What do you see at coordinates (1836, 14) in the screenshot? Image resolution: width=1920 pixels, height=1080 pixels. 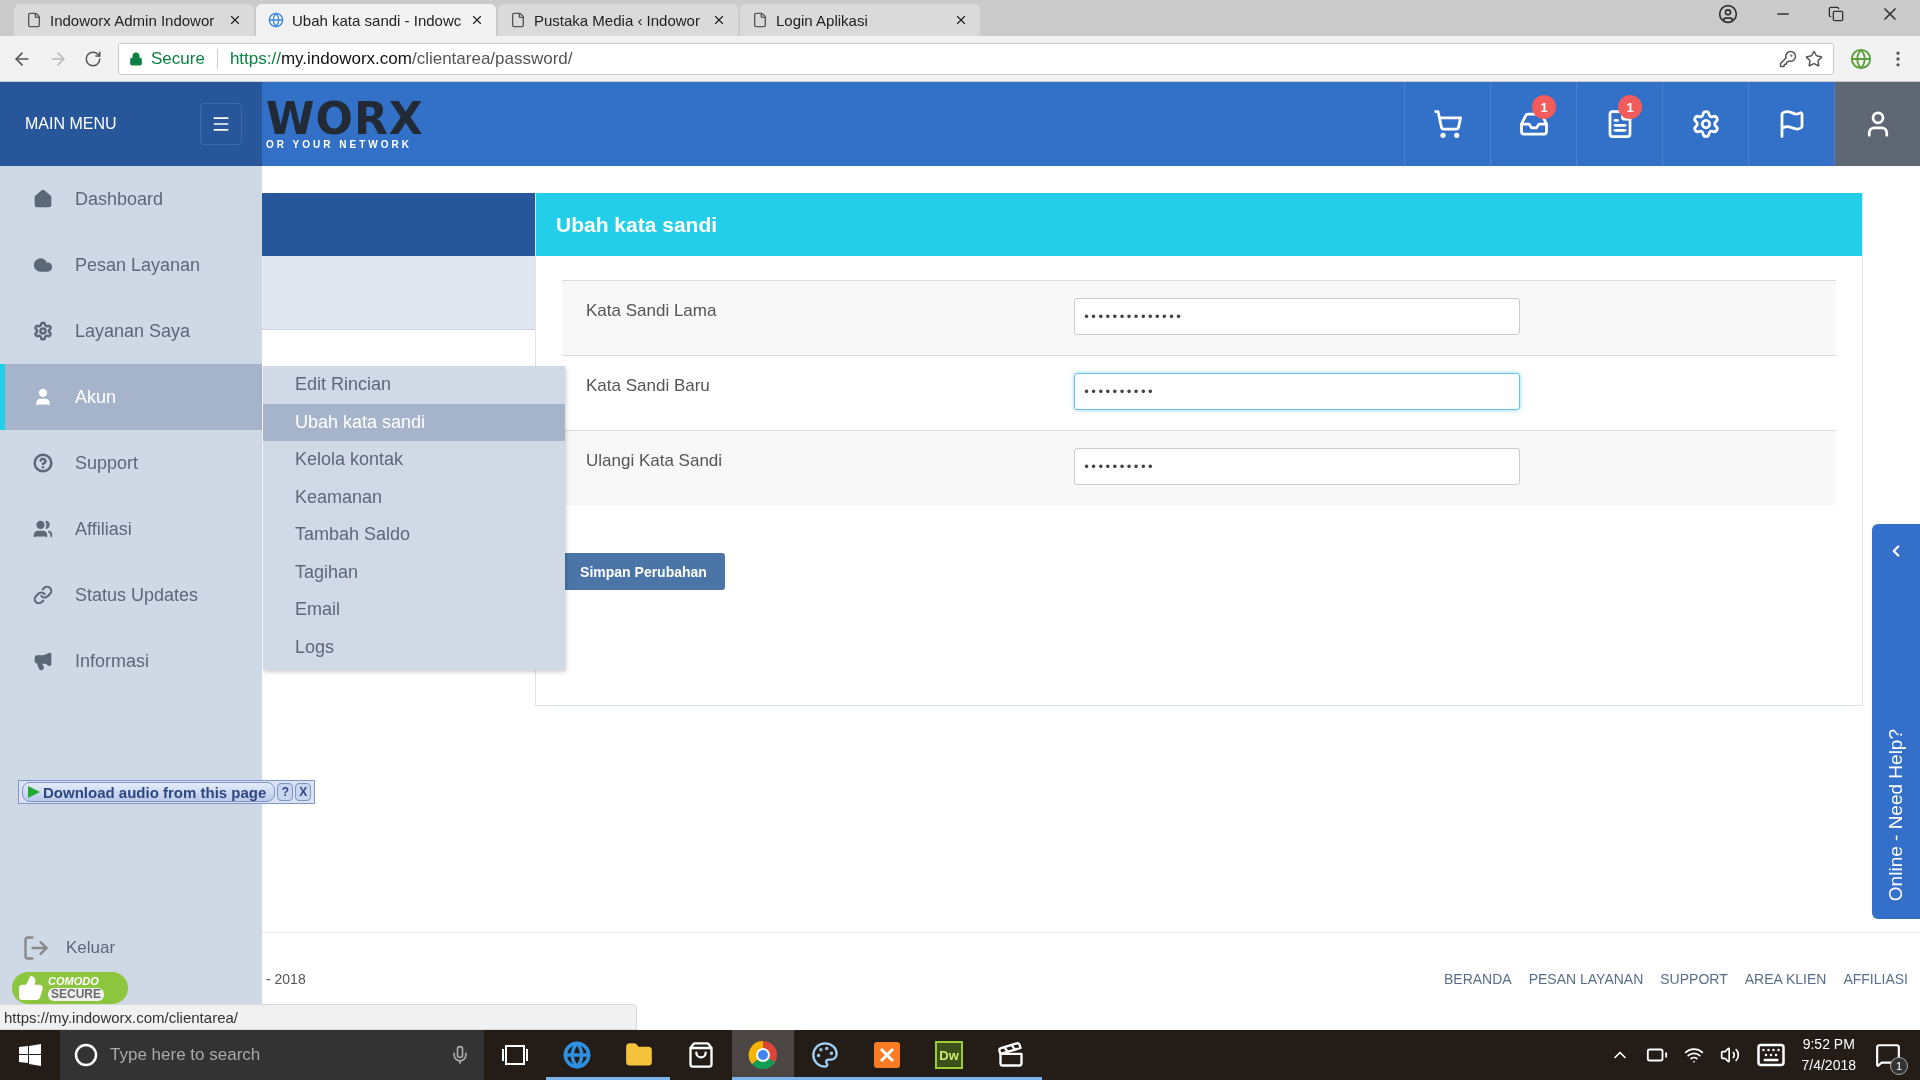 I see `restore-icon` at bounding box center [1836, 14].